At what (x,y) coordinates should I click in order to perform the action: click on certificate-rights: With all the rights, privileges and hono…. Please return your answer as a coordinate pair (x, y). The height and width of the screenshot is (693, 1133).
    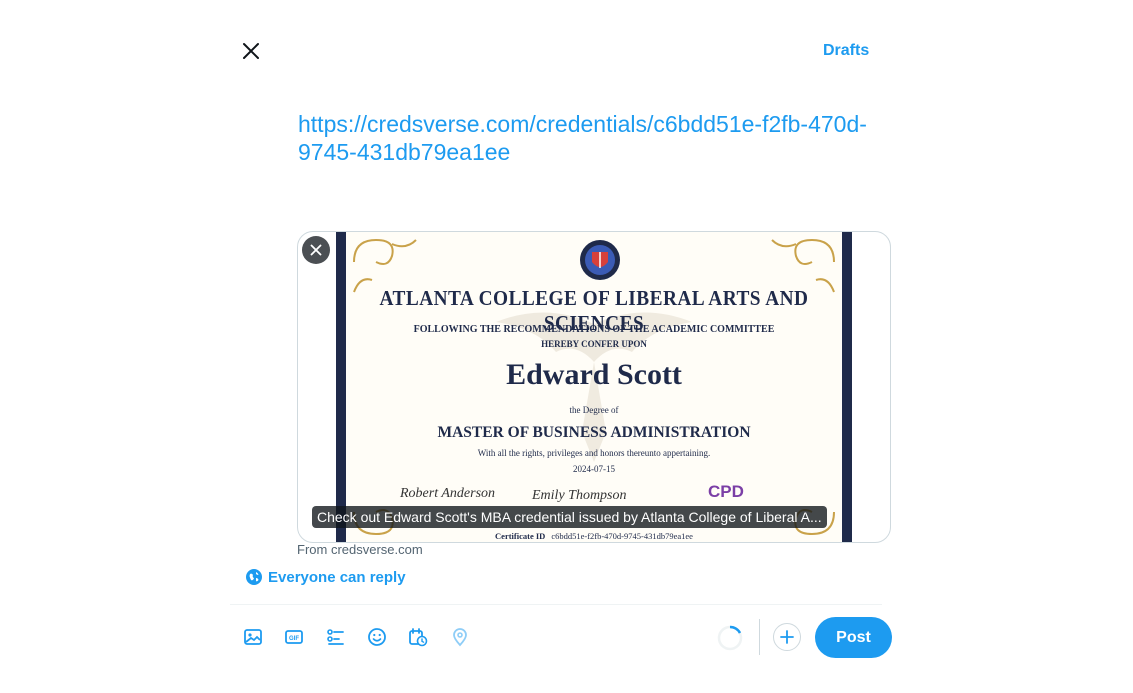
    Looking at the image, I should click on (594, 453).